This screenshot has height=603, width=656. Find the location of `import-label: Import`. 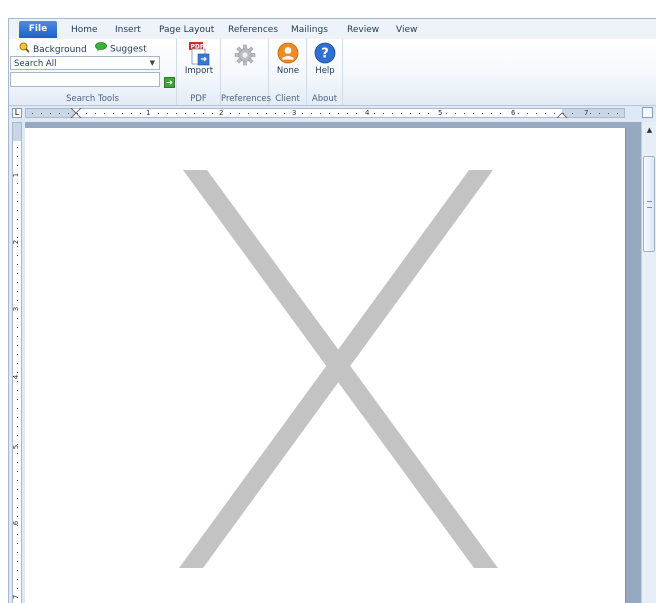

import-label: Import is located at coordinates (199, 71).